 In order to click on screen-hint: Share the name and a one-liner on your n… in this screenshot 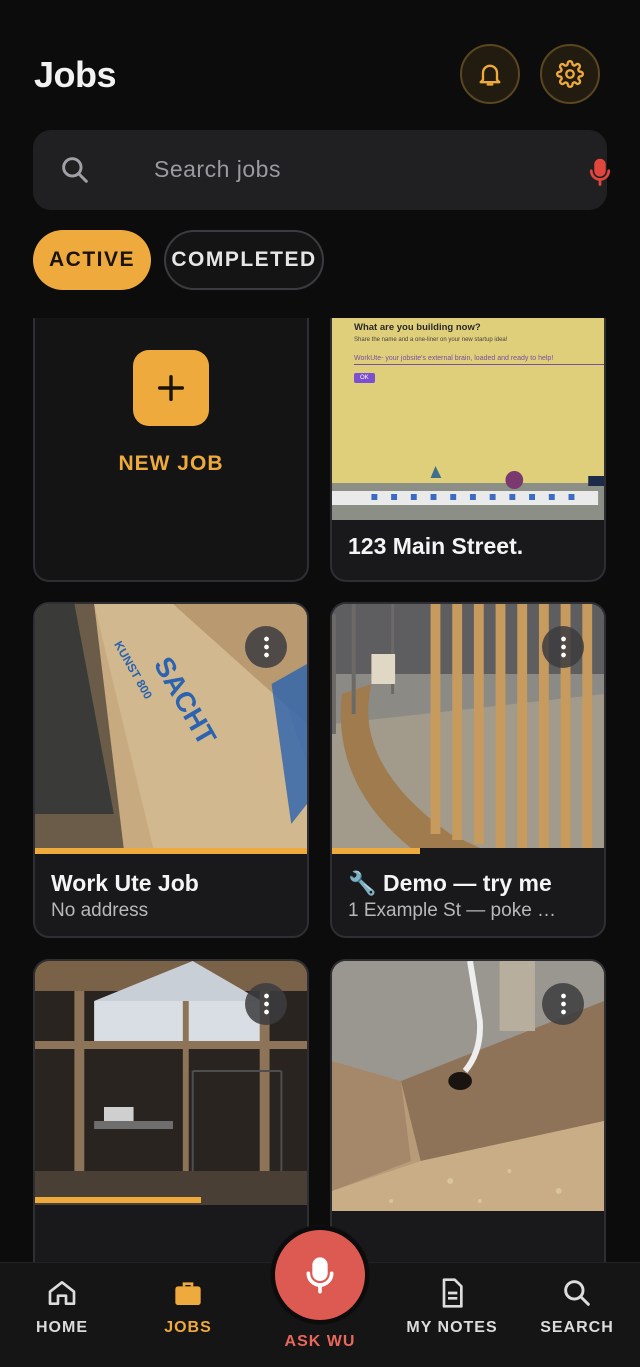, I will do `click(431, 340)`.